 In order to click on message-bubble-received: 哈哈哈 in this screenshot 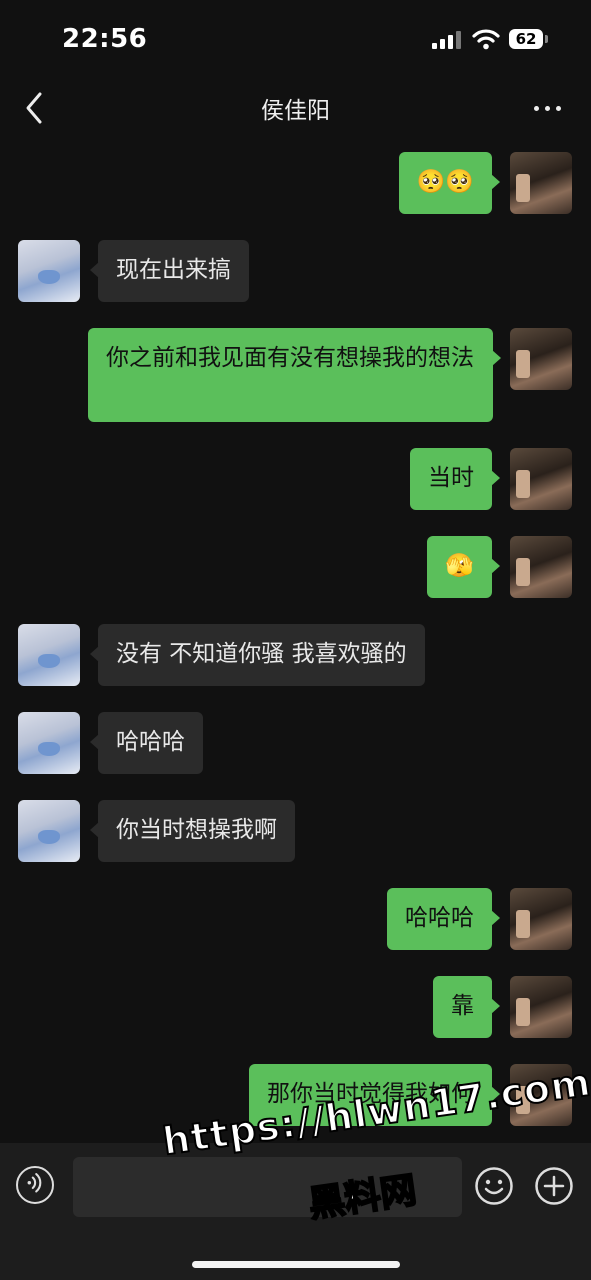, I will do `click(146, 743)`.